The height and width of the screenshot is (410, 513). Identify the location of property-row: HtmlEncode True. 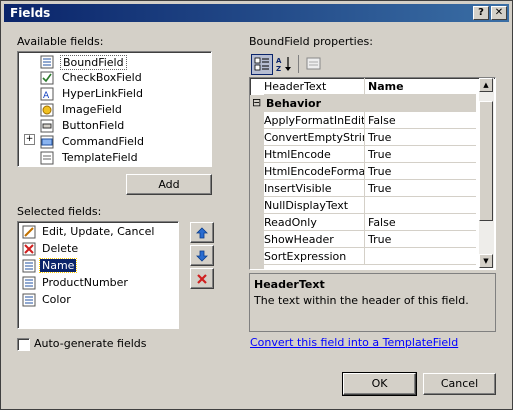
(363, 154).